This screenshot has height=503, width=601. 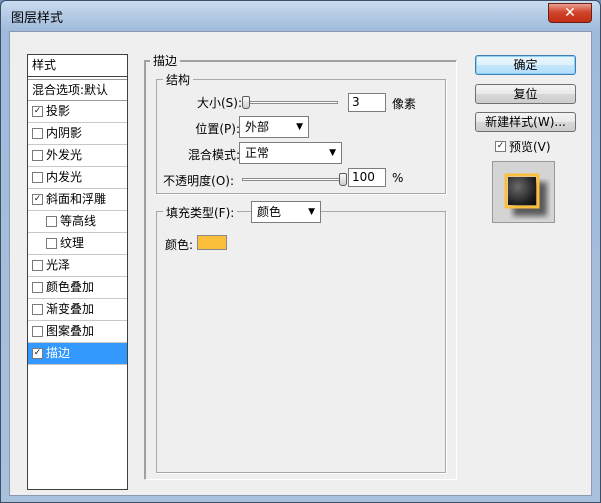 I want to click on blending-options-item: 混合选项:默认, so click(x=77, y=90).